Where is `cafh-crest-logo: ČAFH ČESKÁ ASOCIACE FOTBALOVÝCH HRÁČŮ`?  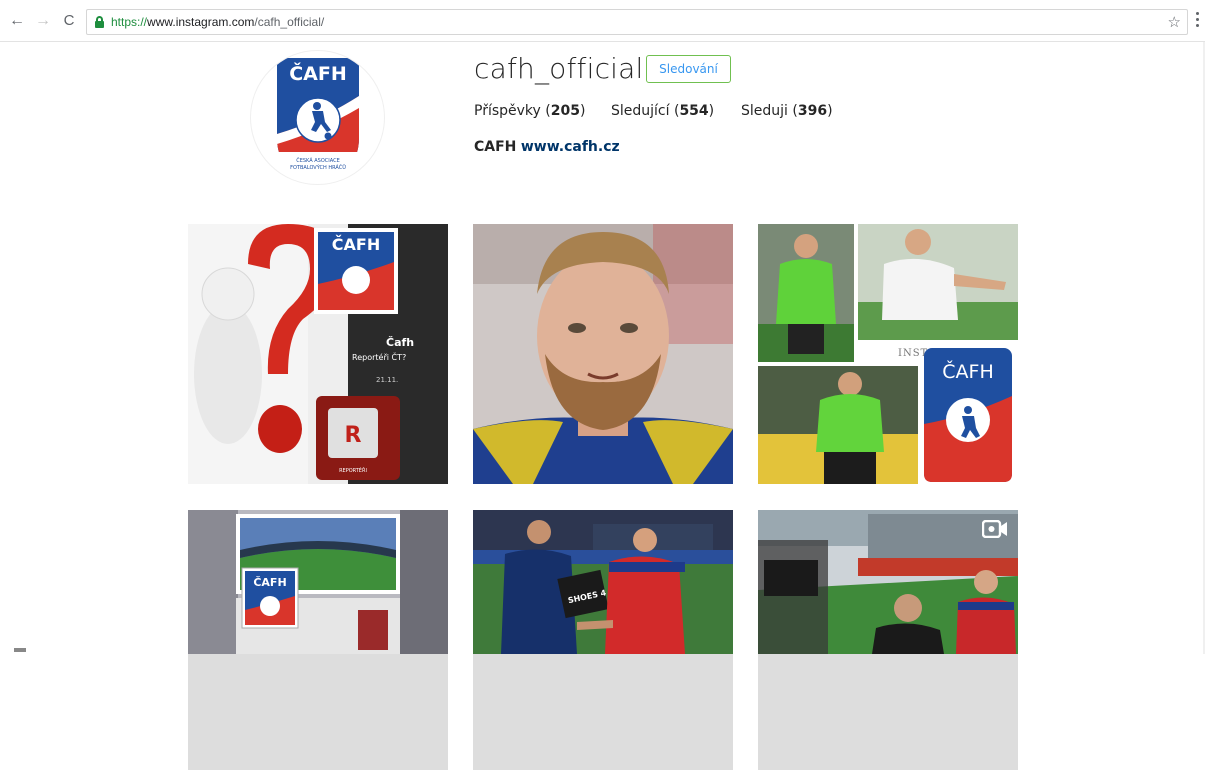 cafh-crest-logo: ČAFH ČESKÁ ASOCIACE FOTBALOVÝCH HRÁČŮ is located at coordinates (318, 119).